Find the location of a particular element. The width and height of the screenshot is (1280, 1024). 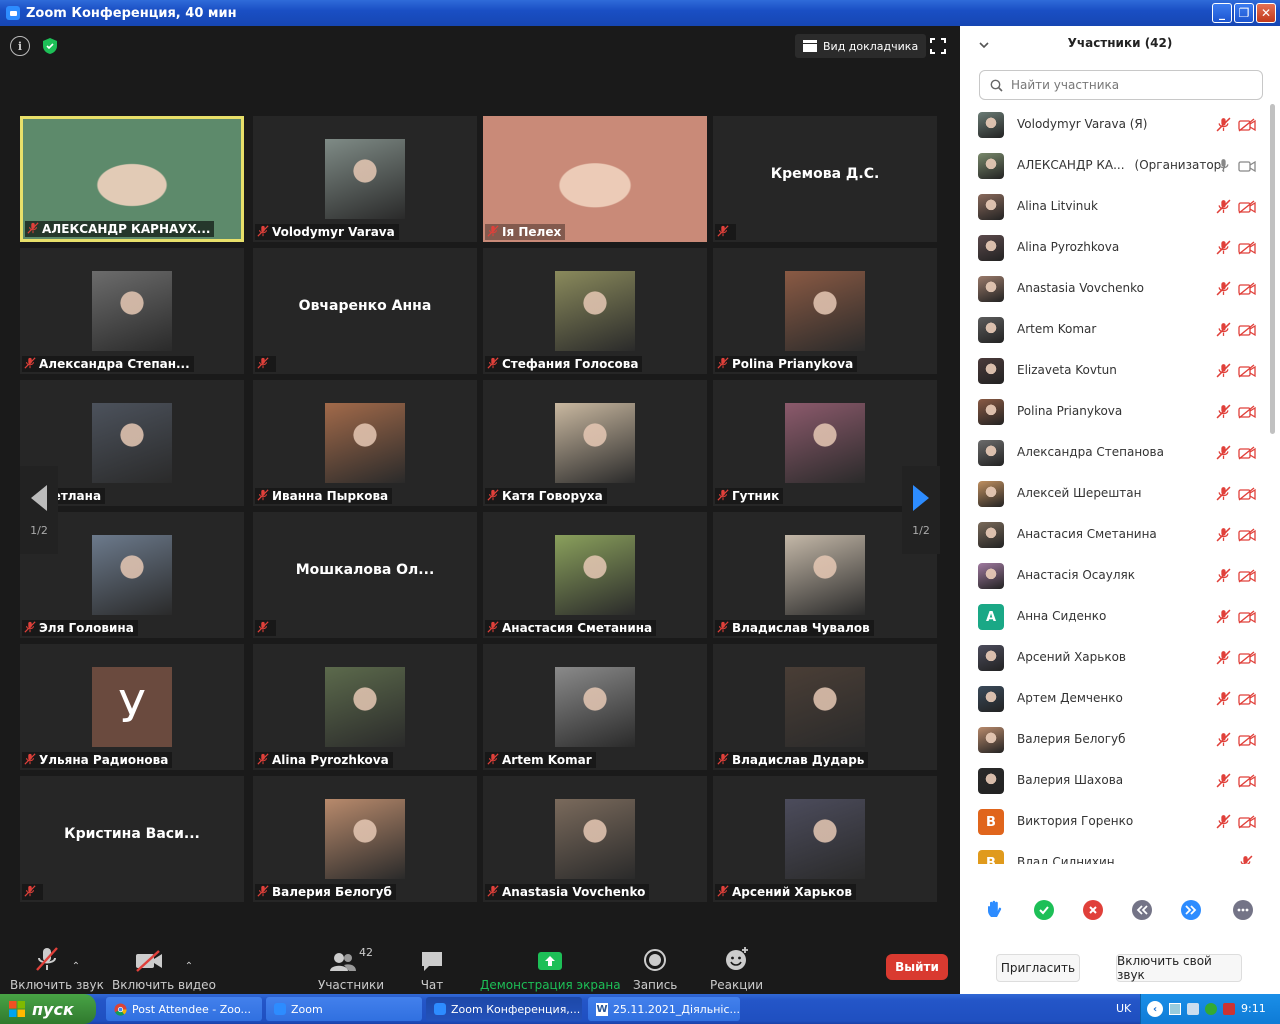

minimize-button: _ is located at coordinates (1222, 13).